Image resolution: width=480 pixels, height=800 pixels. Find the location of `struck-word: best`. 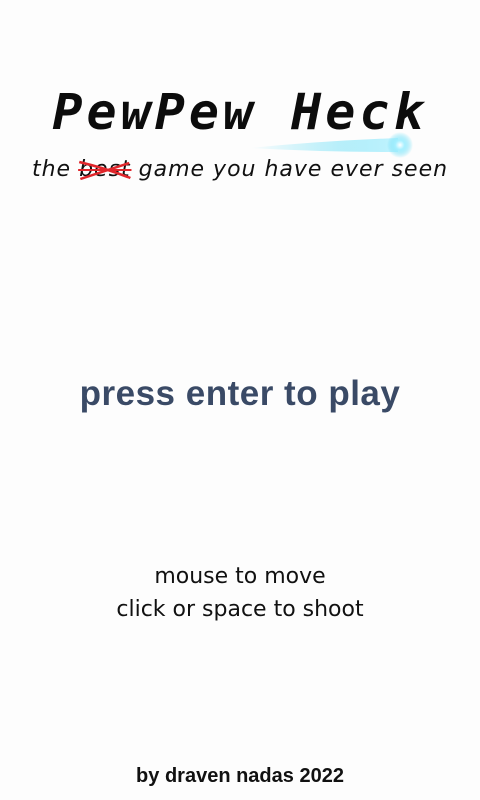

struck-word: best is located at coordinates (105, 170).